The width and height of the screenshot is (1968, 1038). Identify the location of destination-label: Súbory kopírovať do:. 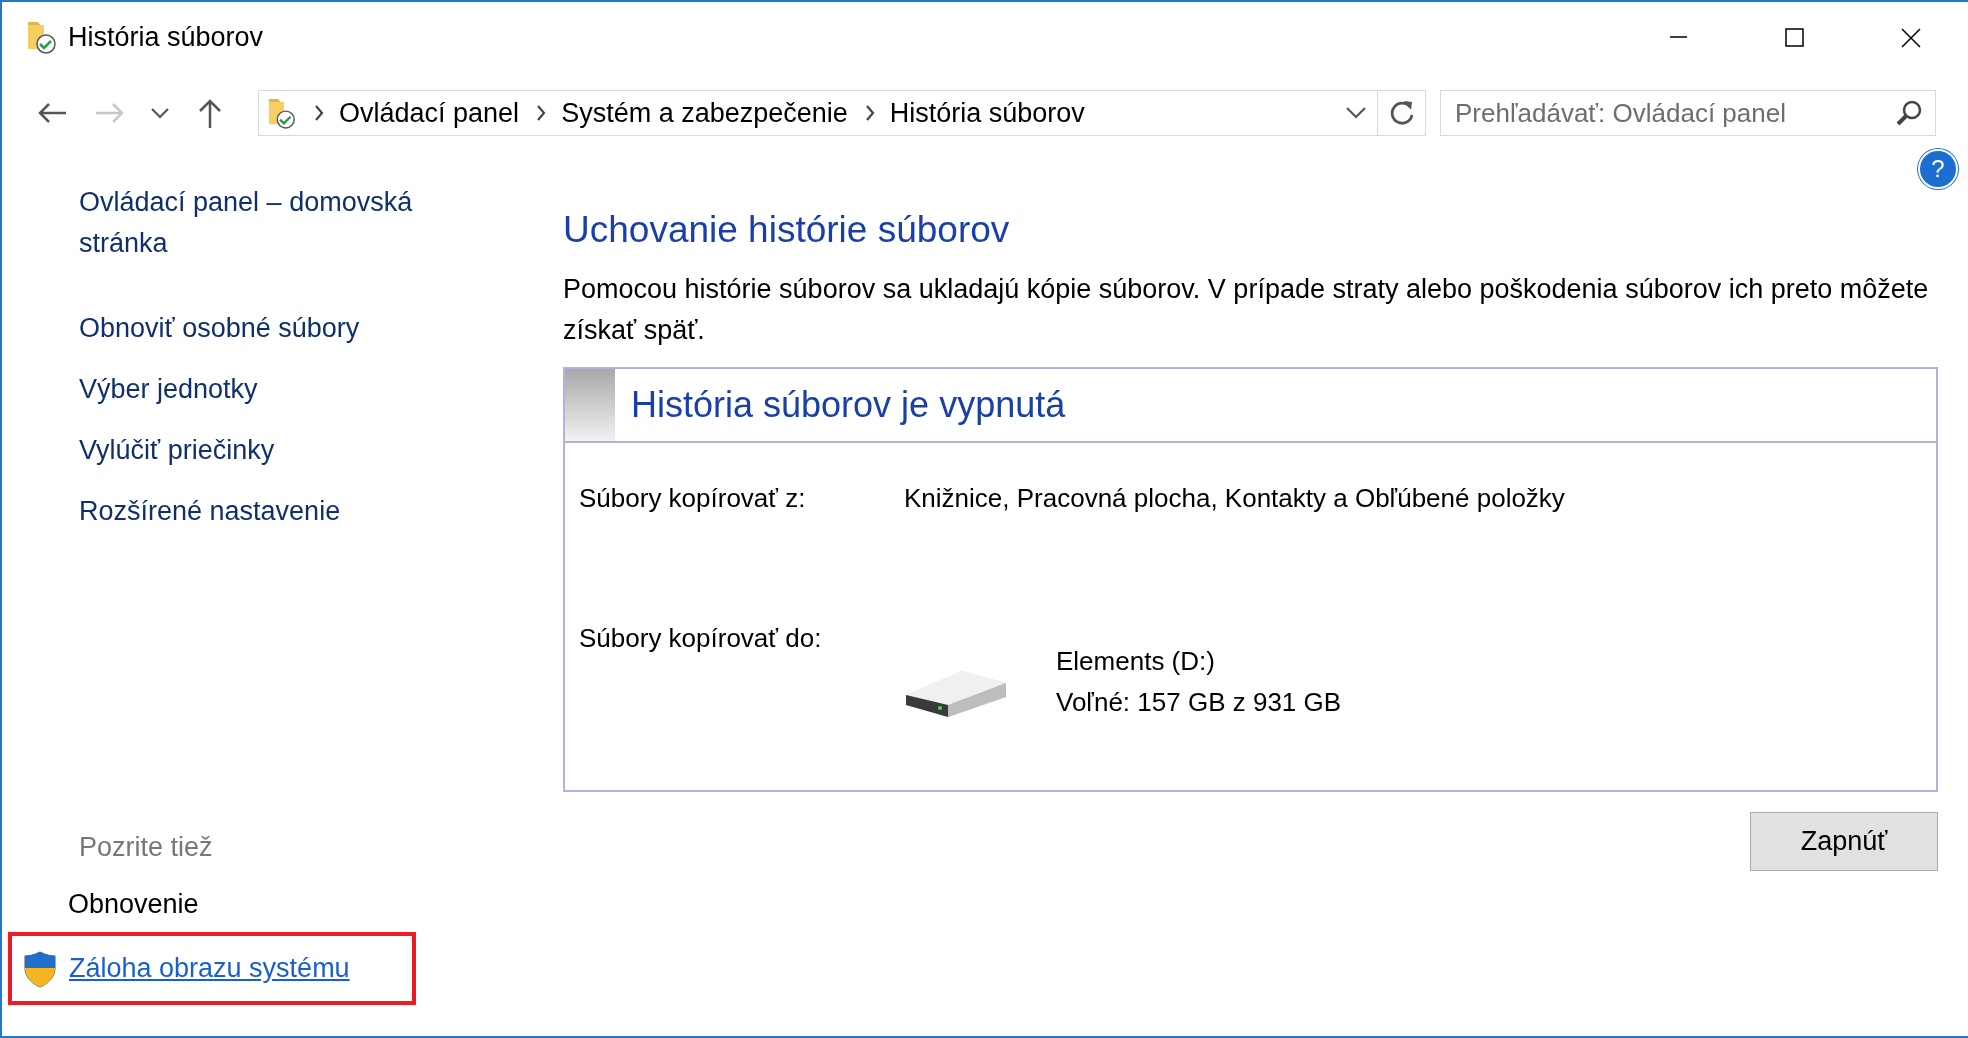
(701, 638).